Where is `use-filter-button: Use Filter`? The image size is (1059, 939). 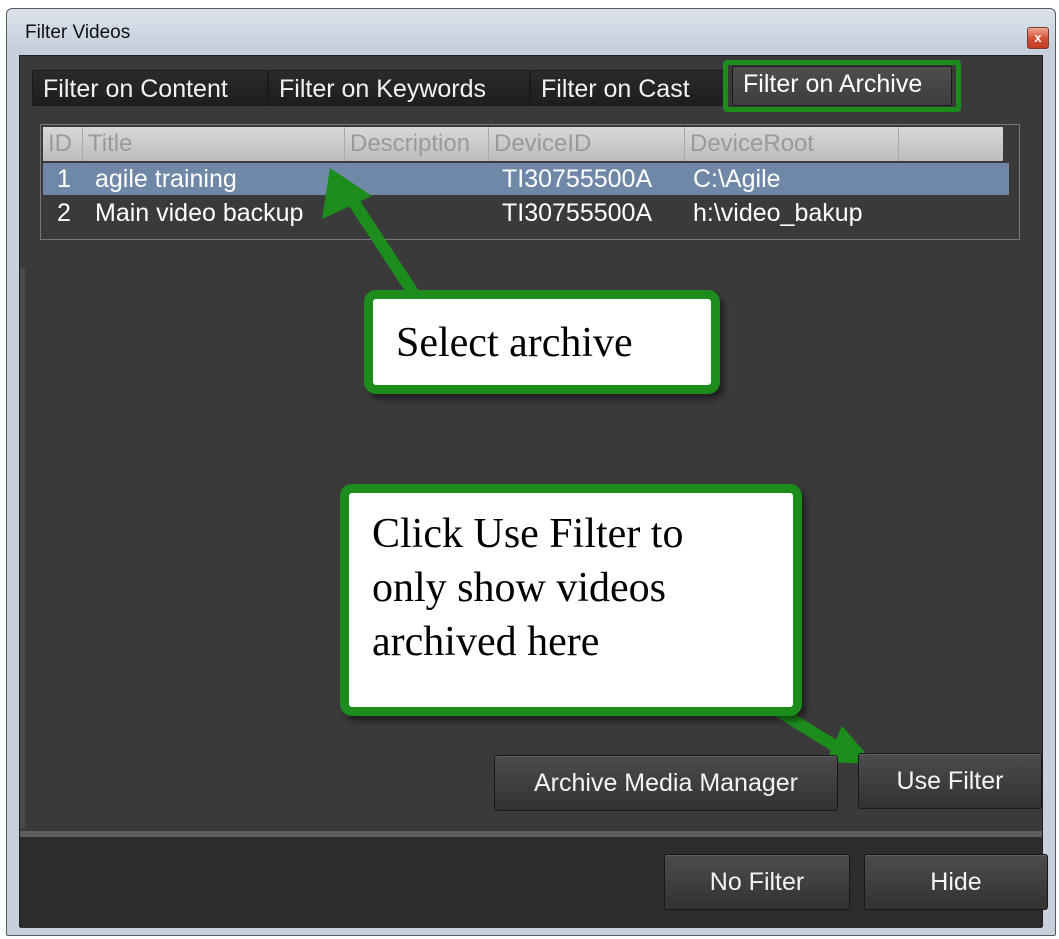
use-filter-button: Use Filter is located at coordinates (950, 781).